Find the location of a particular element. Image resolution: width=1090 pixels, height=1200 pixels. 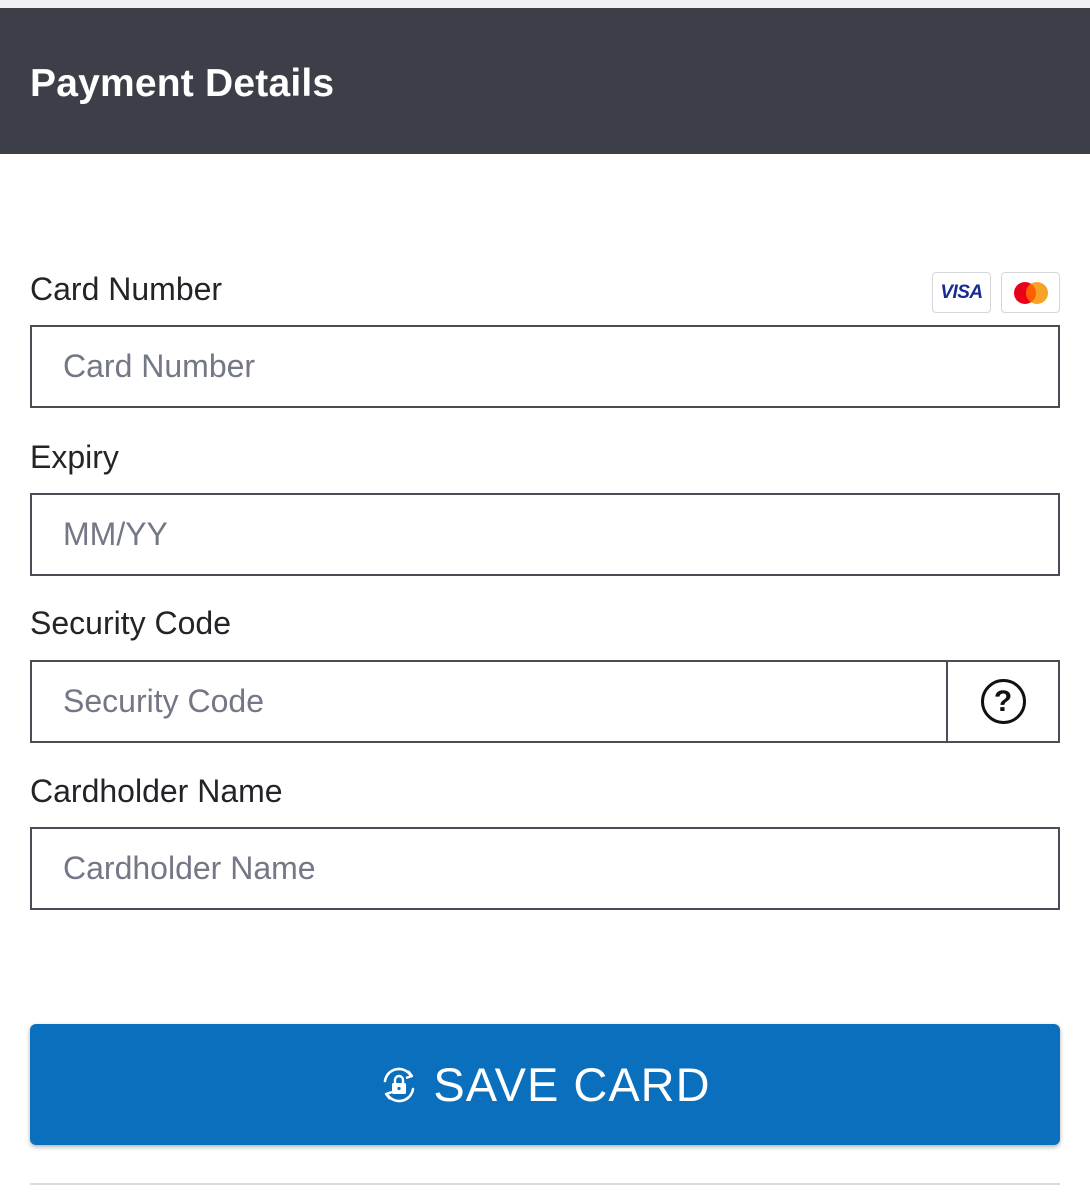

card-number-input is located at coordinates (545, 366).